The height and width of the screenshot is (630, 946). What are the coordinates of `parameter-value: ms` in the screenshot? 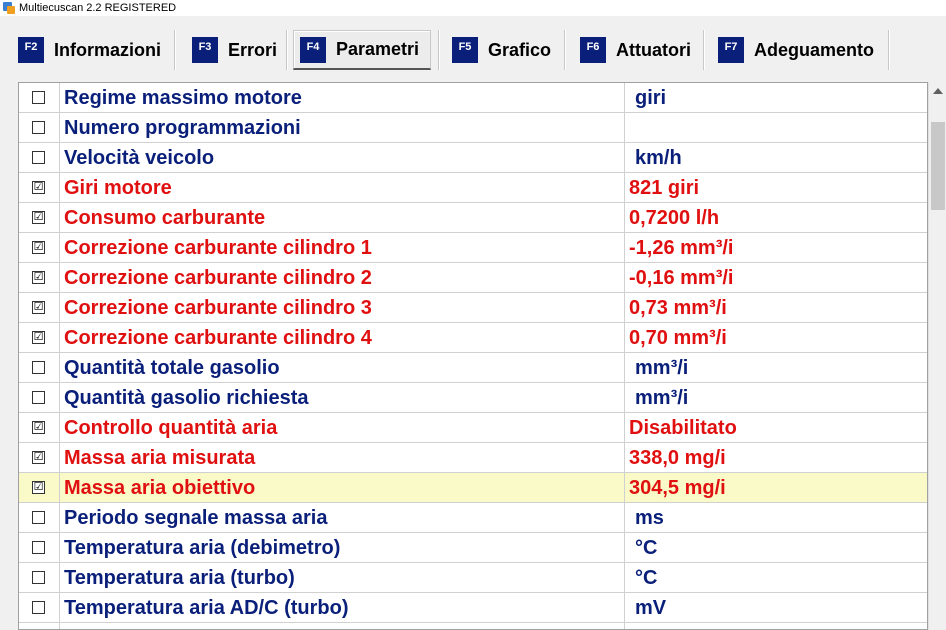 It's located at (649, 518).